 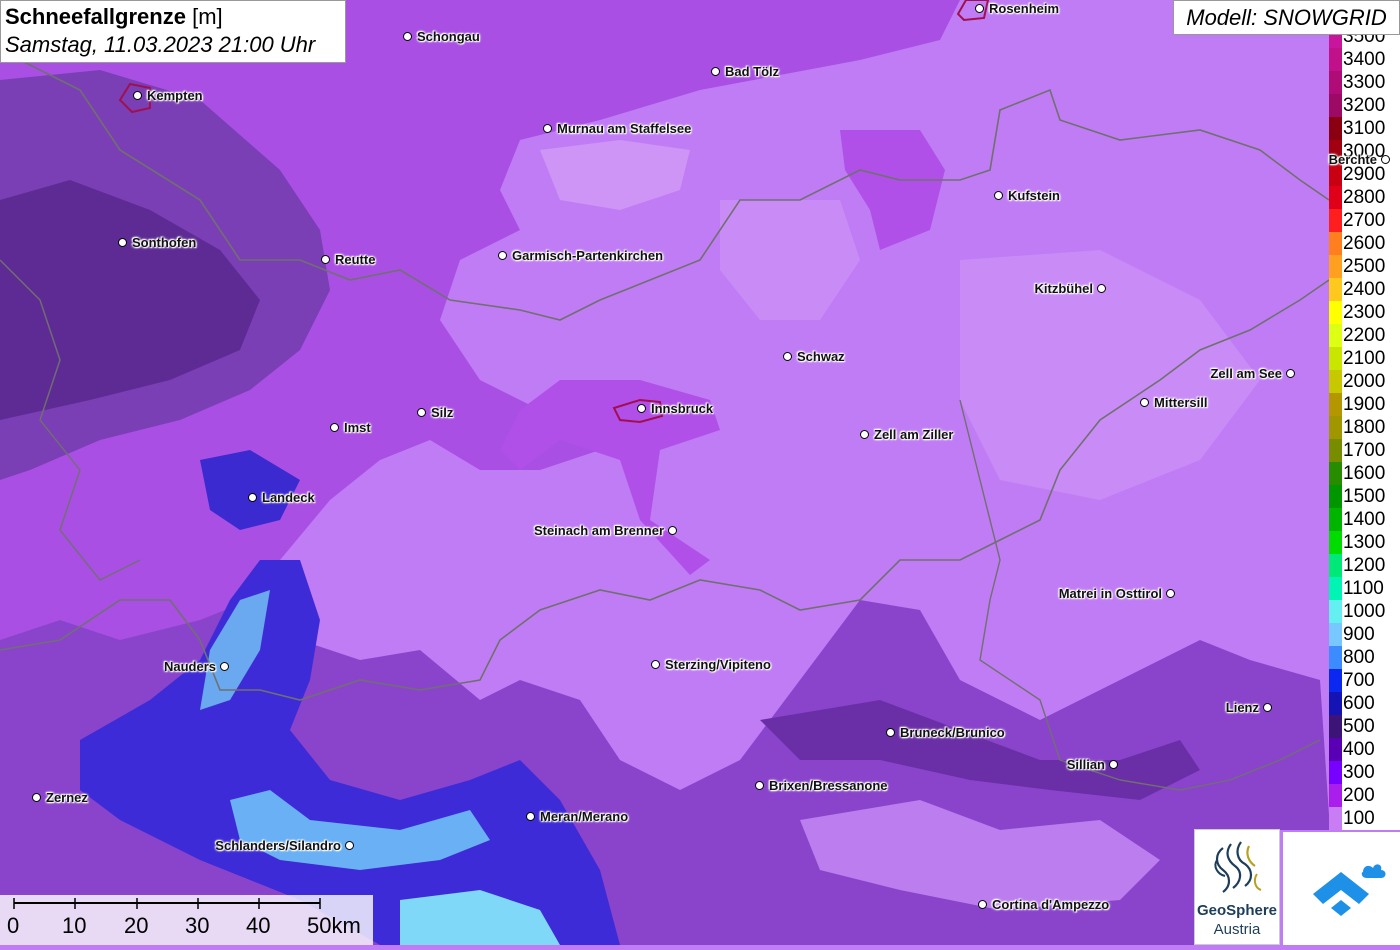 What do you see at coordinates (624, 128) in the screenshot?
I see `city-label: Murnau am Staffelsee` at bounding box center [624, 128].